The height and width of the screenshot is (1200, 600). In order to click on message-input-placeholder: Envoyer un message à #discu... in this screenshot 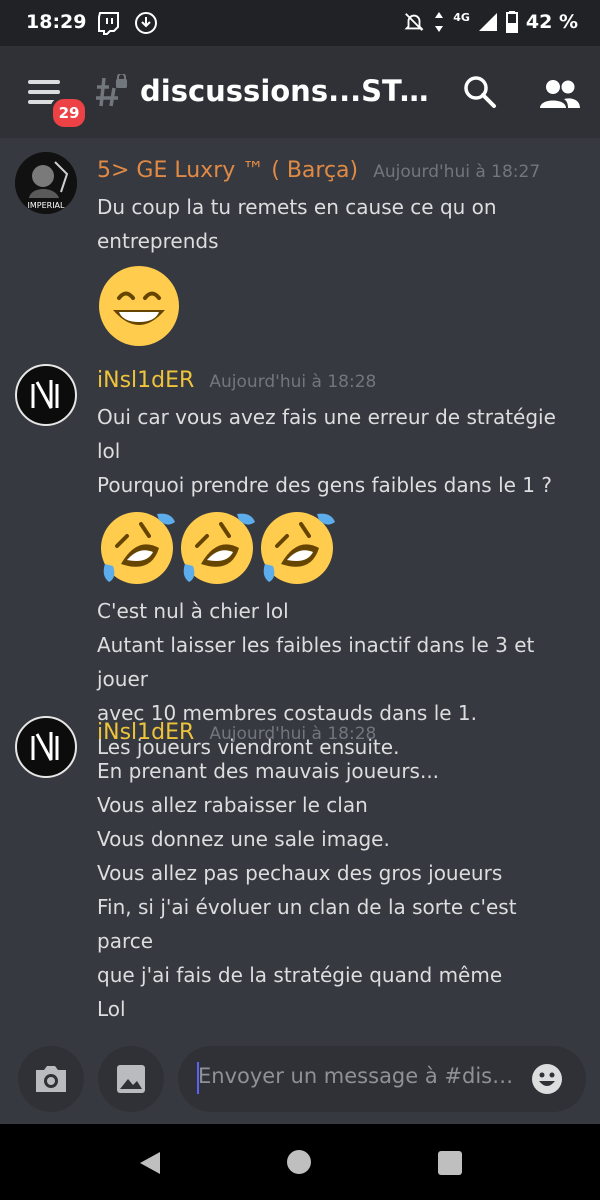, I will do `click(358, 1076)`.